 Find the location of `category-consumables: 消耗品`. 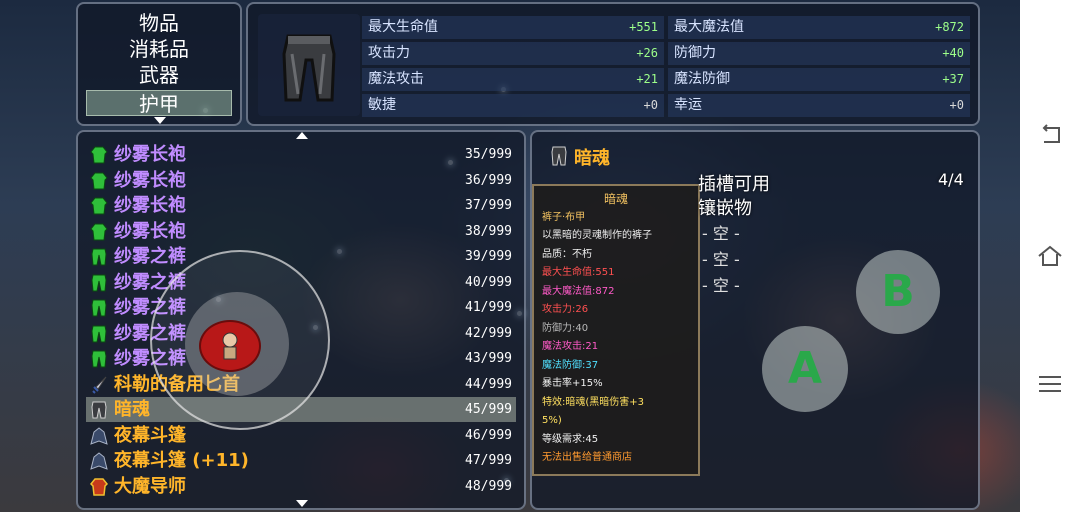

category-consumables: 消耗品 is located at coordinates (159, 49).